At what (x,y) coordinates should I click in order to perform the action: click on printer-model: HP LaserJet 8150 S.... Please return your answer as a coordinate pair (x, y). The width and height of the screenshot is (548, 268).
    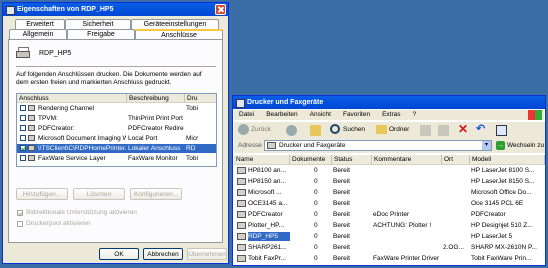
    Looking at the image, I should click on (503, 181).